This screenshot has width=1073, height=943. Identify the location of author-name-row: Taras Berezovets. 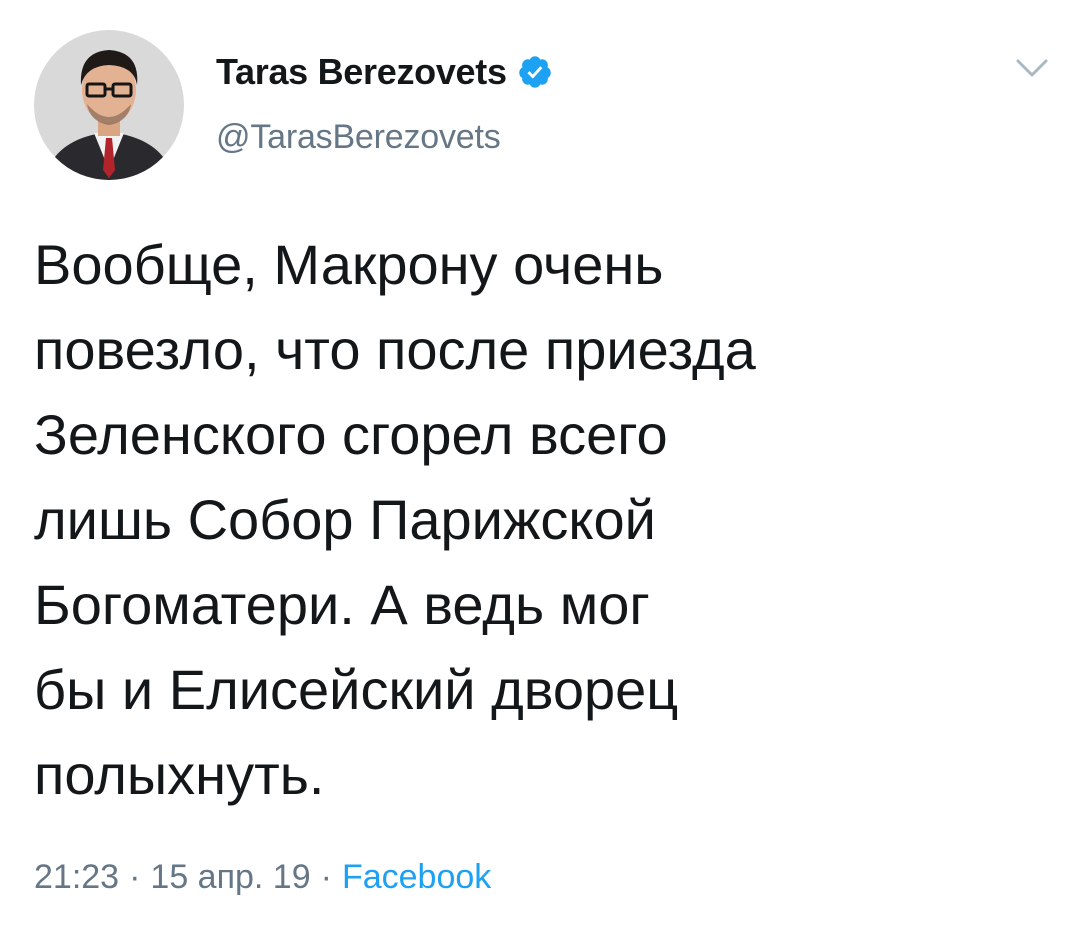
(384, 72).